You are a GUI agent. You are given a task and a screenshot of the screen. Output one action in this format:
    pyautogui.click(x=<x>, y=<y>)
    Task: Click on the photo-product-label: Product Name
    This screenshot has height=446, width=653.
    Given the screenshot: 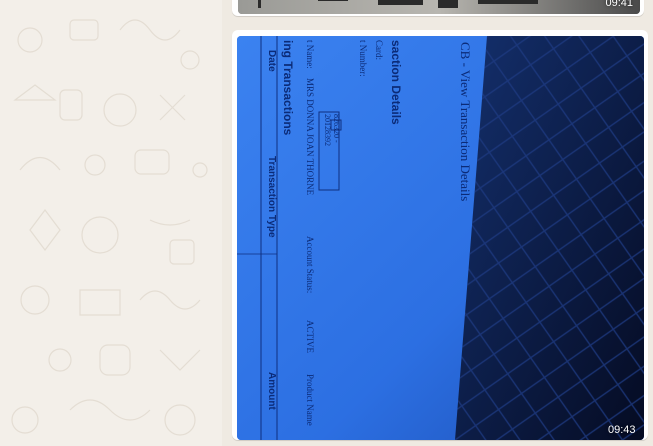 What is the action you would take?
    pyautogui.click(x=310, y=400)
    